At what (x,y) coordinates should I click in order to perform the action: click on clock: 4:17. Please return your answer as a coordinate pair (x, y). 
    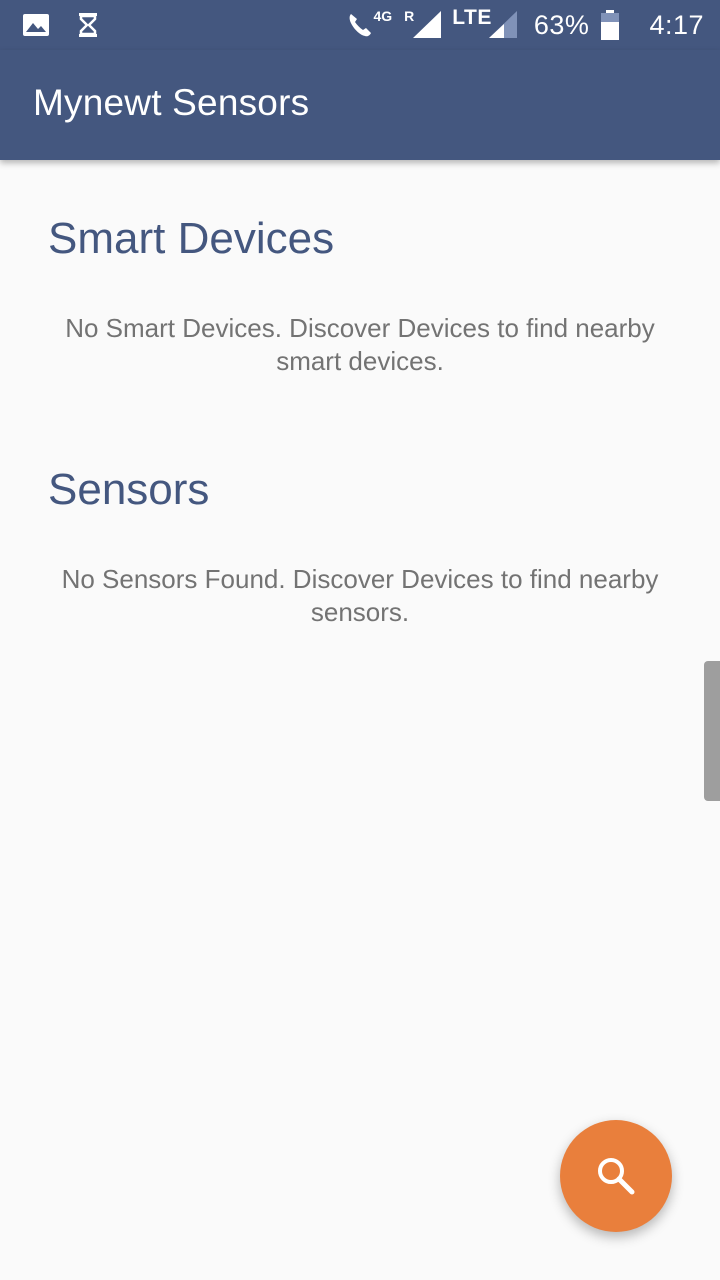
    Looking at the image, I should click on (676, 24).